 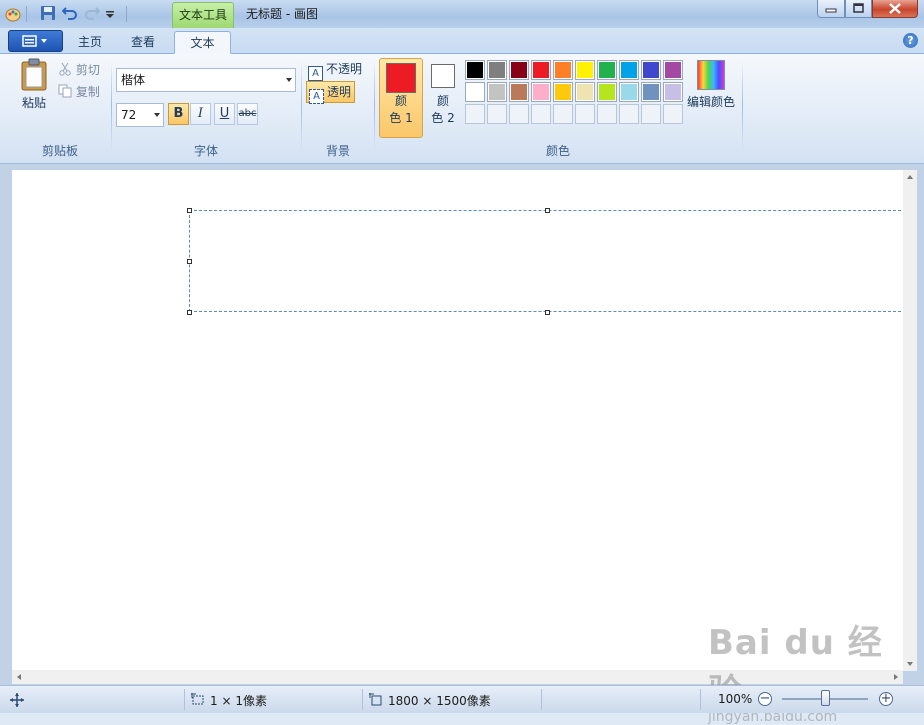 What do you see at coordinates (206, 80) in the screenshot?
I see `font-family-dropdown: 楷体` at bounding box center [206, 80].